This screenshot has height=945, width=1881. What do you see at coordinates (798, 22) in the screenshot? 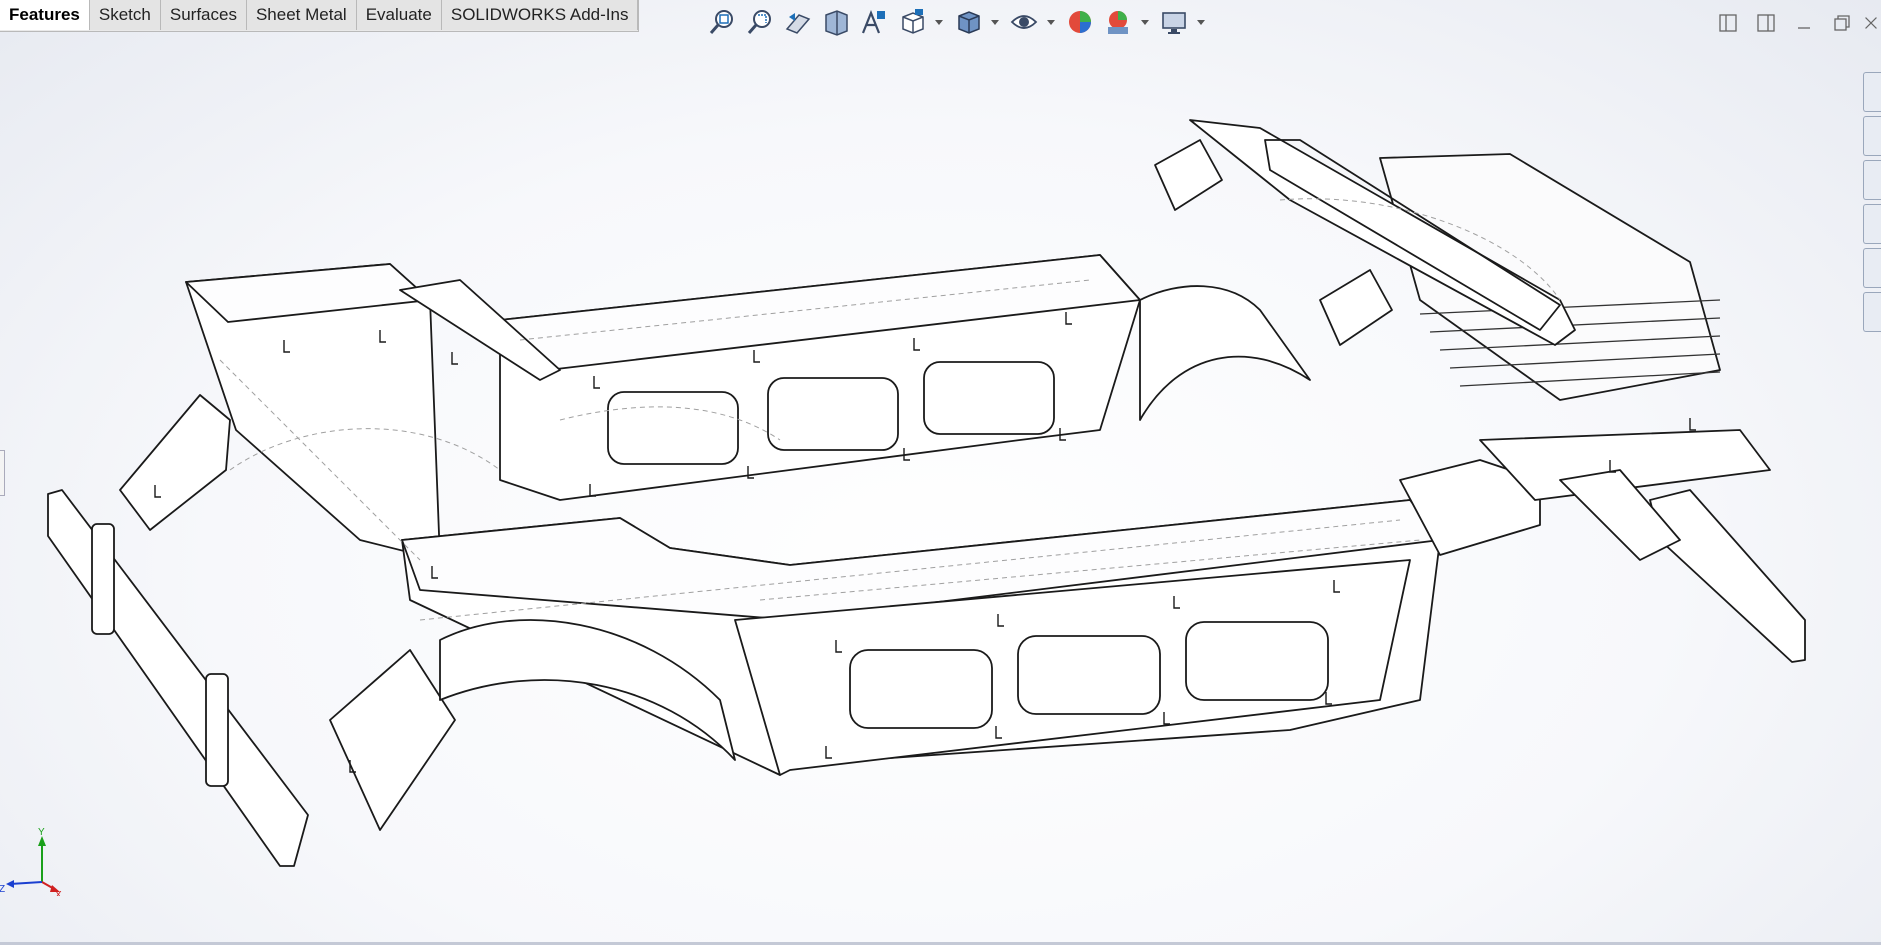
I see `previous-view-icon` at bounding box center [798, 22].